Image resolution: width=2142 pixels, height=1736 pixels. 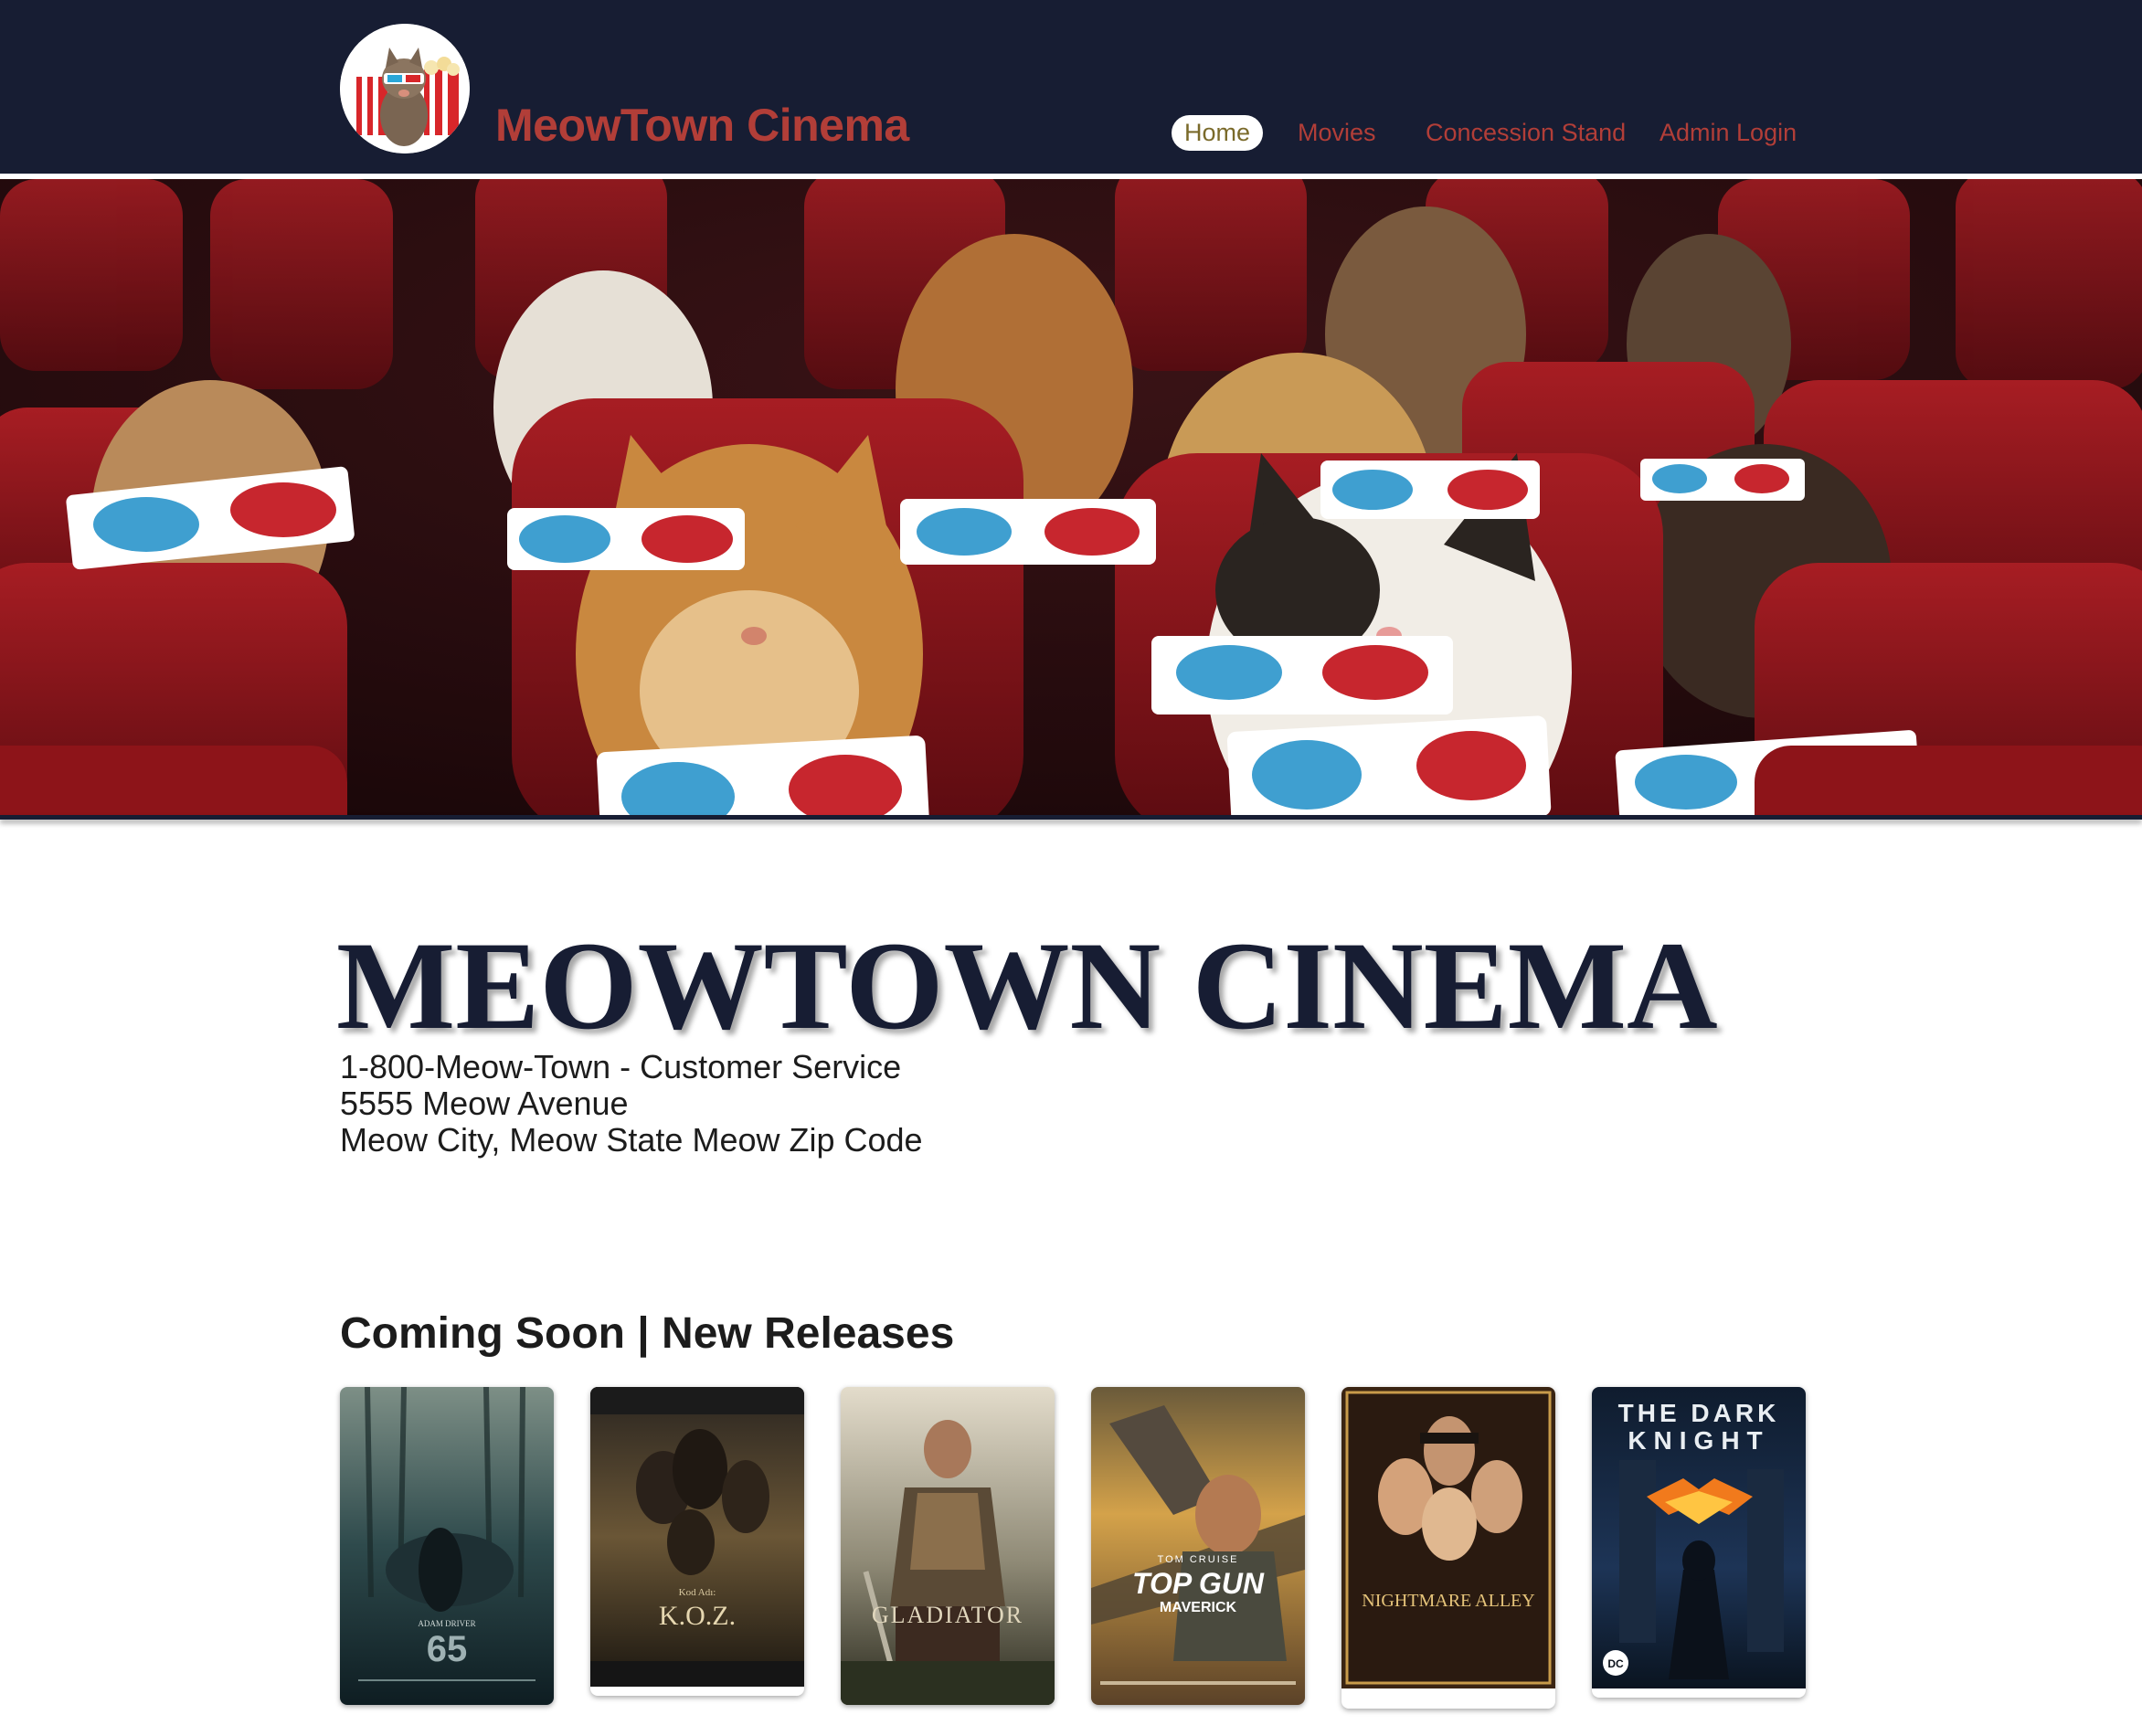 I want to click on nav-home: Home, so click(x=1218, y=133).